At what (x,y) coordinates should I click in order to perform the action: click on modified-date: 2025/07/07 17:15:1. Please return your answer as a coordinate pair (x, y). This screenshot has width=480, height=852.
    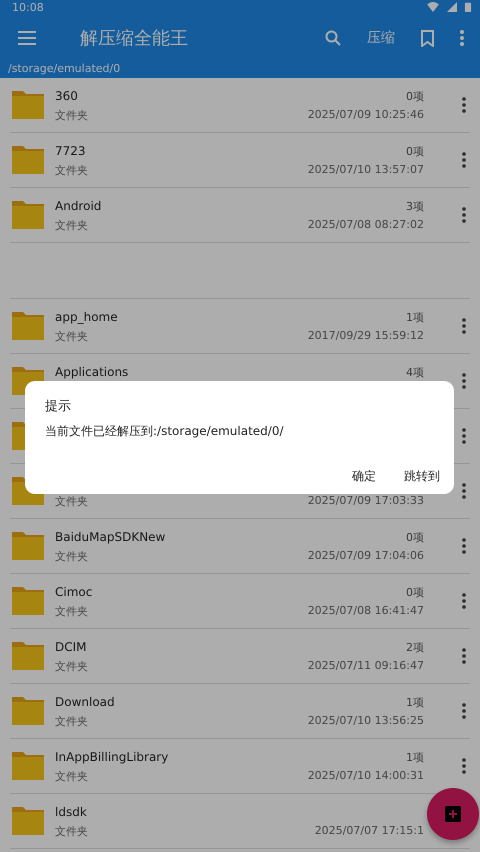
    Looking at the image, I should click on (369, 831).